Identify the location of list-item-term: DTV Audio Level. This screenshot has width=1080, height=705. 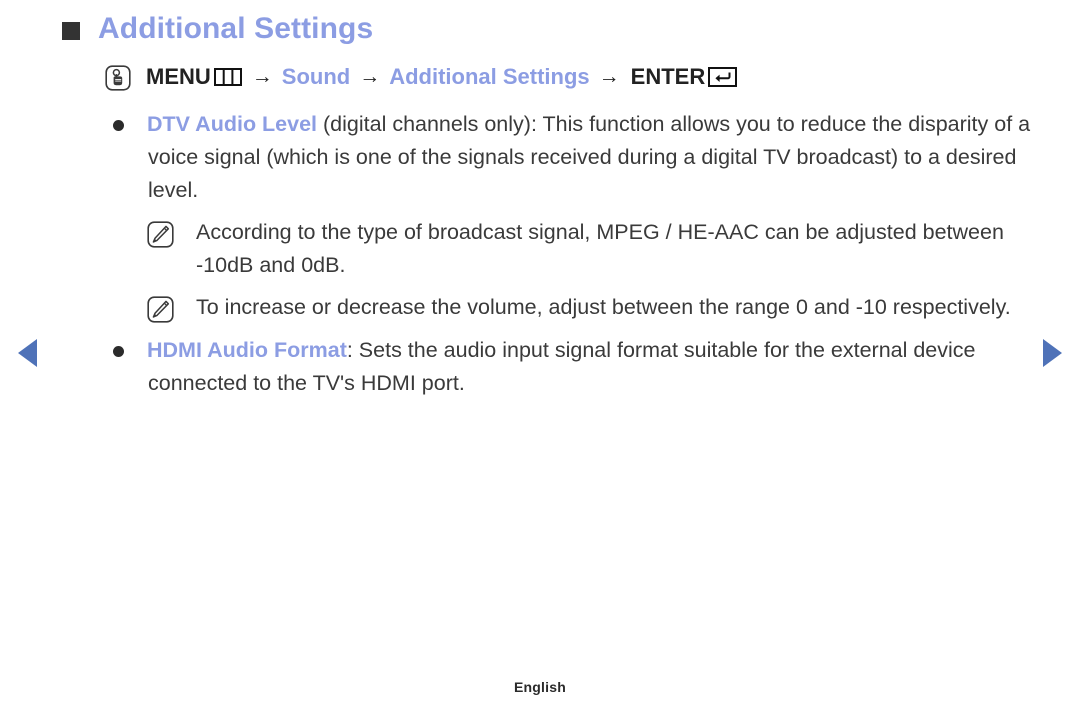
(232, 124).